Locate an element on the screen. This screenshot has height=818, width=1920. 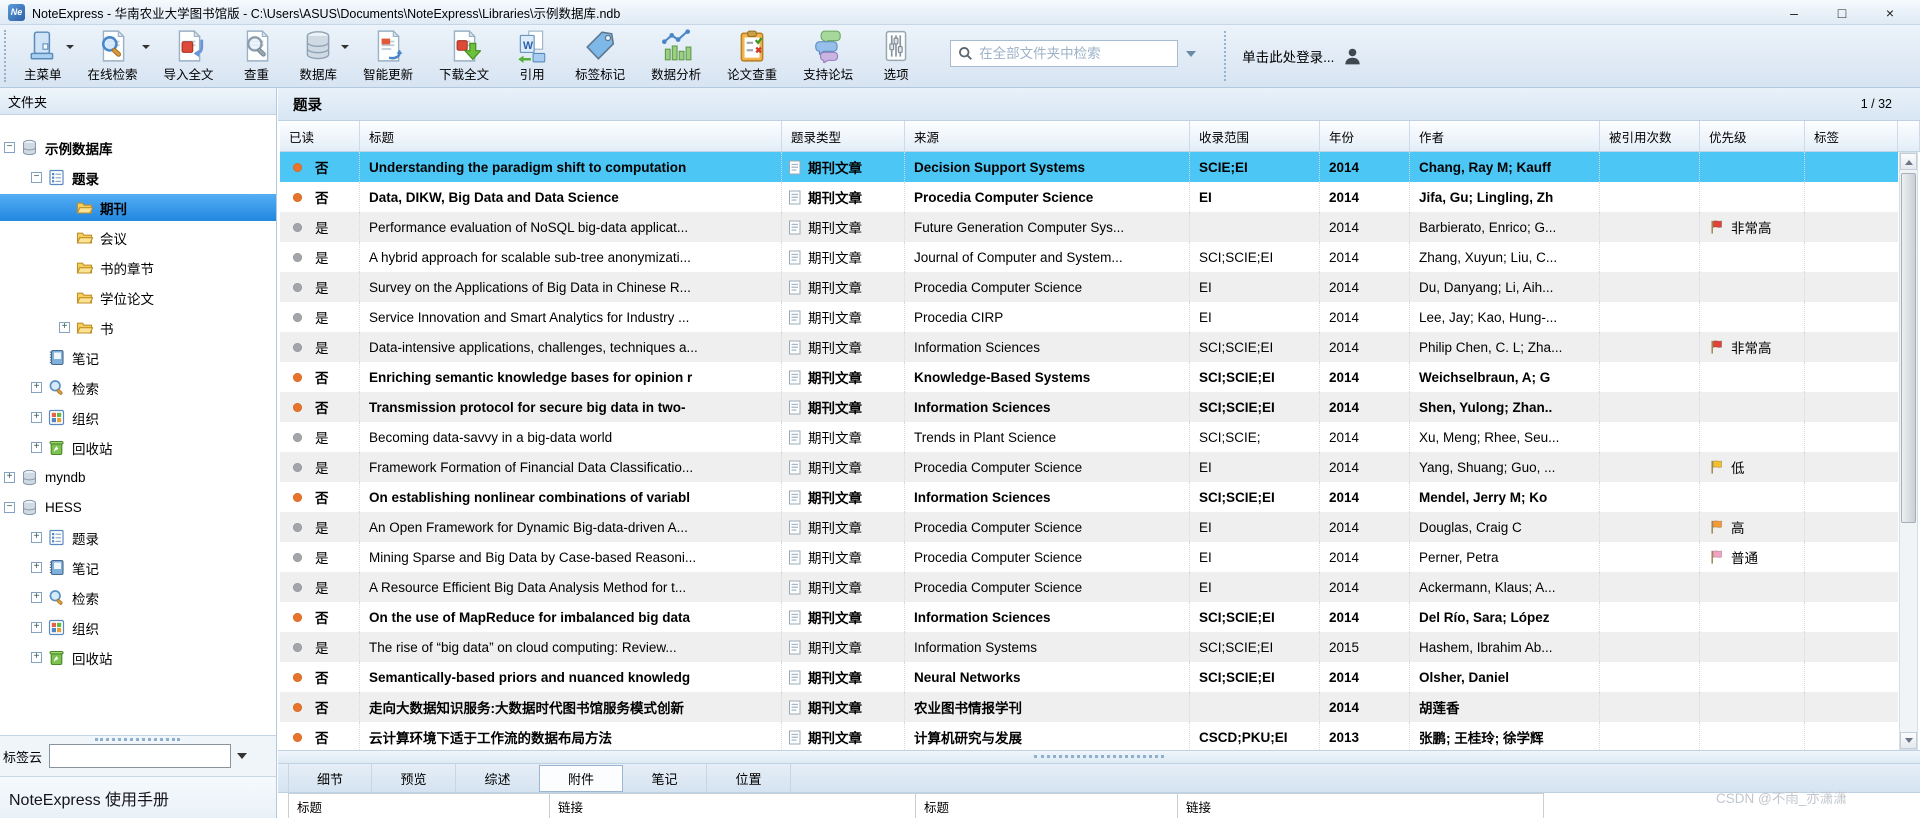
tree-item: + 笔记 is located at coordinates (138, 567).